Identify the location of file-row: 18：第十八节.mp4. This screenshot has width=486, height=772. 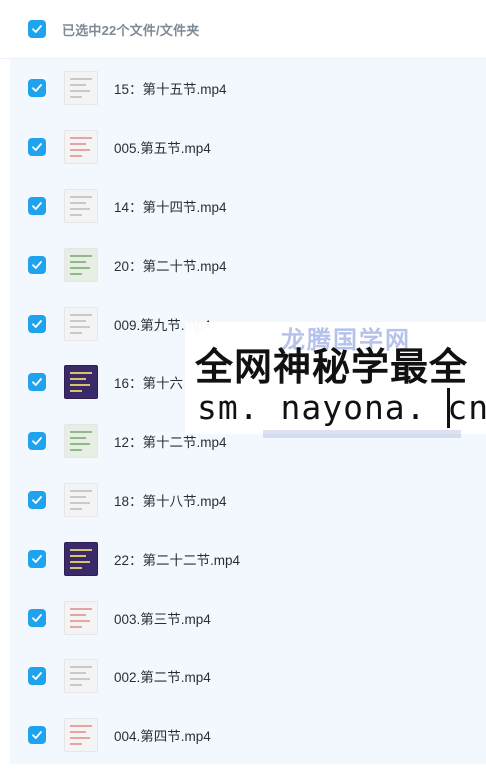
(248, 500).